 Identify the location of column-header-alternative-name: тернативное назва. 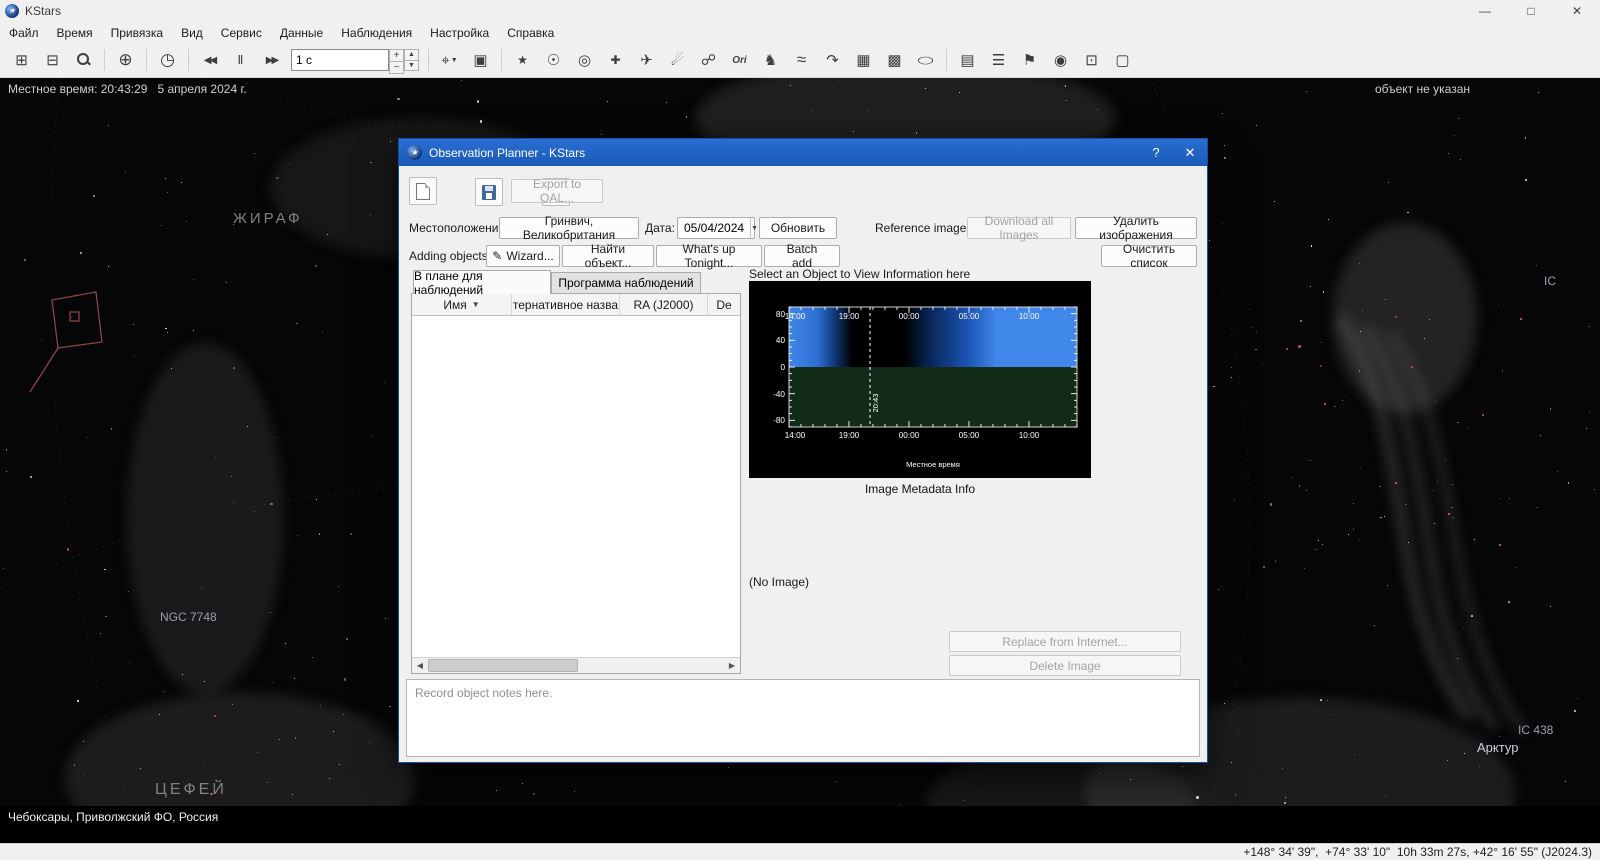
(566, 304).